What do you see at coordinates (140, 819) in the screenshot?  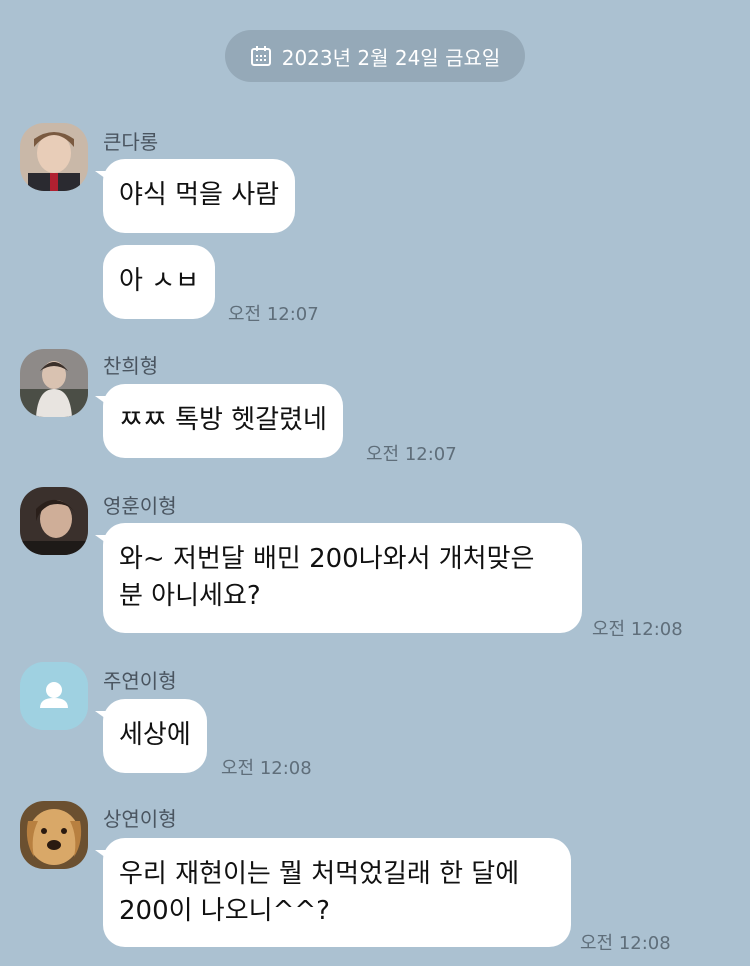 I see `sender-name: 상연이형` at bounding box center [140, 819].